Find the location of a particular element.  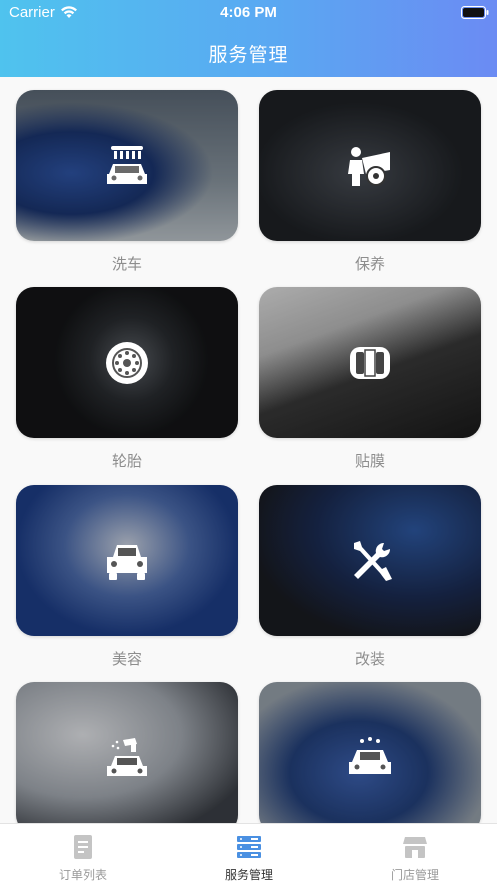

store-icon is located at coordinates (415, 847).